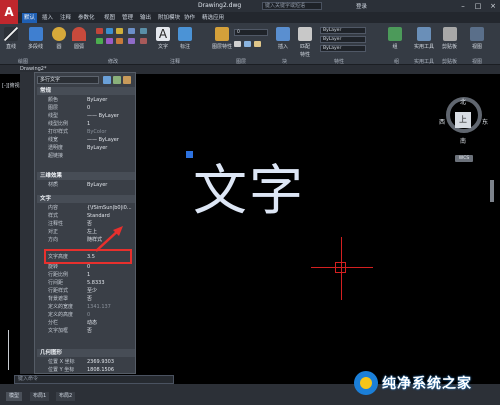 Image resolution: width=500 pixels, height=405 pixels. I want to click on prop-value: 5.8333, so click(111, 283).